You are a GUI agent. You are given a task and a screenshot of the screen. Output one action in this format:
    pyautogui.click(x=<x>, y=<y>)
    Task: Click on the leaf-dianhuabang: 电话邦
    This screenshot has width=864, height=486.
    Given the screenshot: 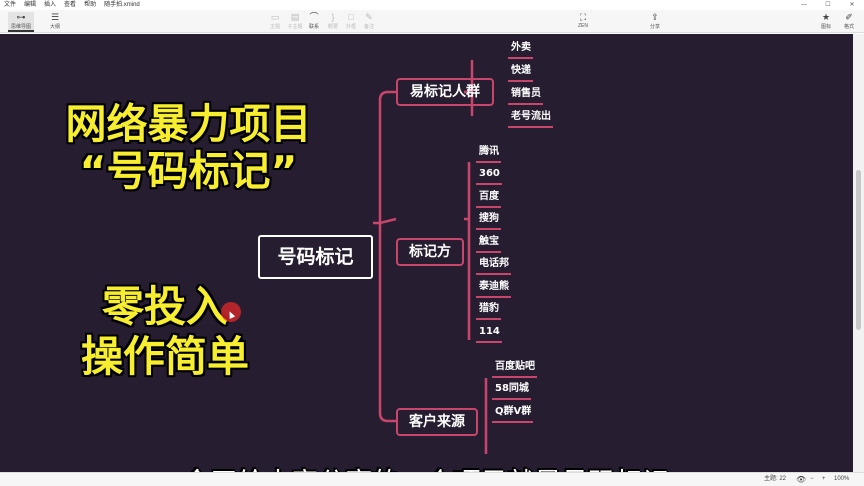 What is the action you would take?
    pyautogui.click(x=493, y=266)
    